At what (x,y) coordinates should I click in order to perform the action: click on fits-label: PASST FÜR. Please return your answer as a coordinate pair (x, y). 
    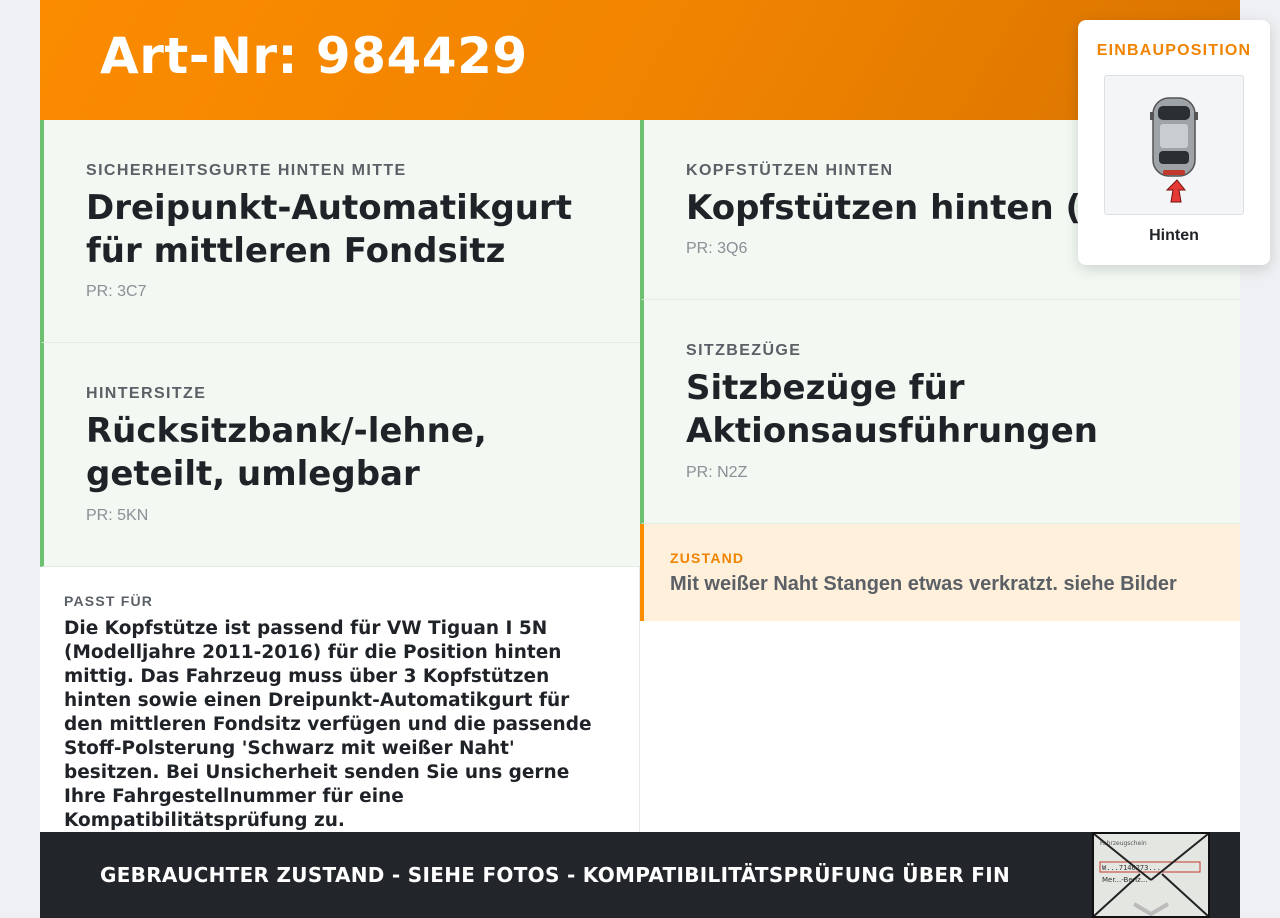
    Looking at the image, I should click on (109, 601).